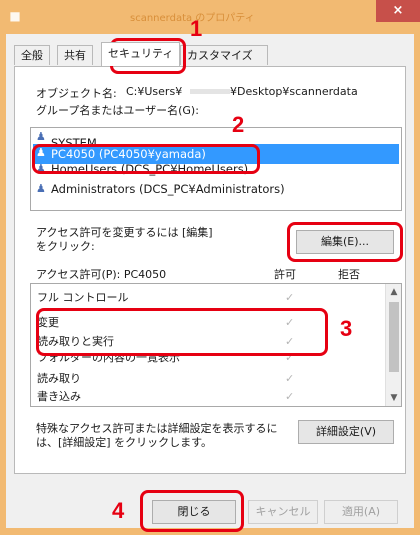 This screenshot has height=535, width=420. Describe the element at coordinates (210, 91) in the screenshot. I see `redacted-username` at that location.